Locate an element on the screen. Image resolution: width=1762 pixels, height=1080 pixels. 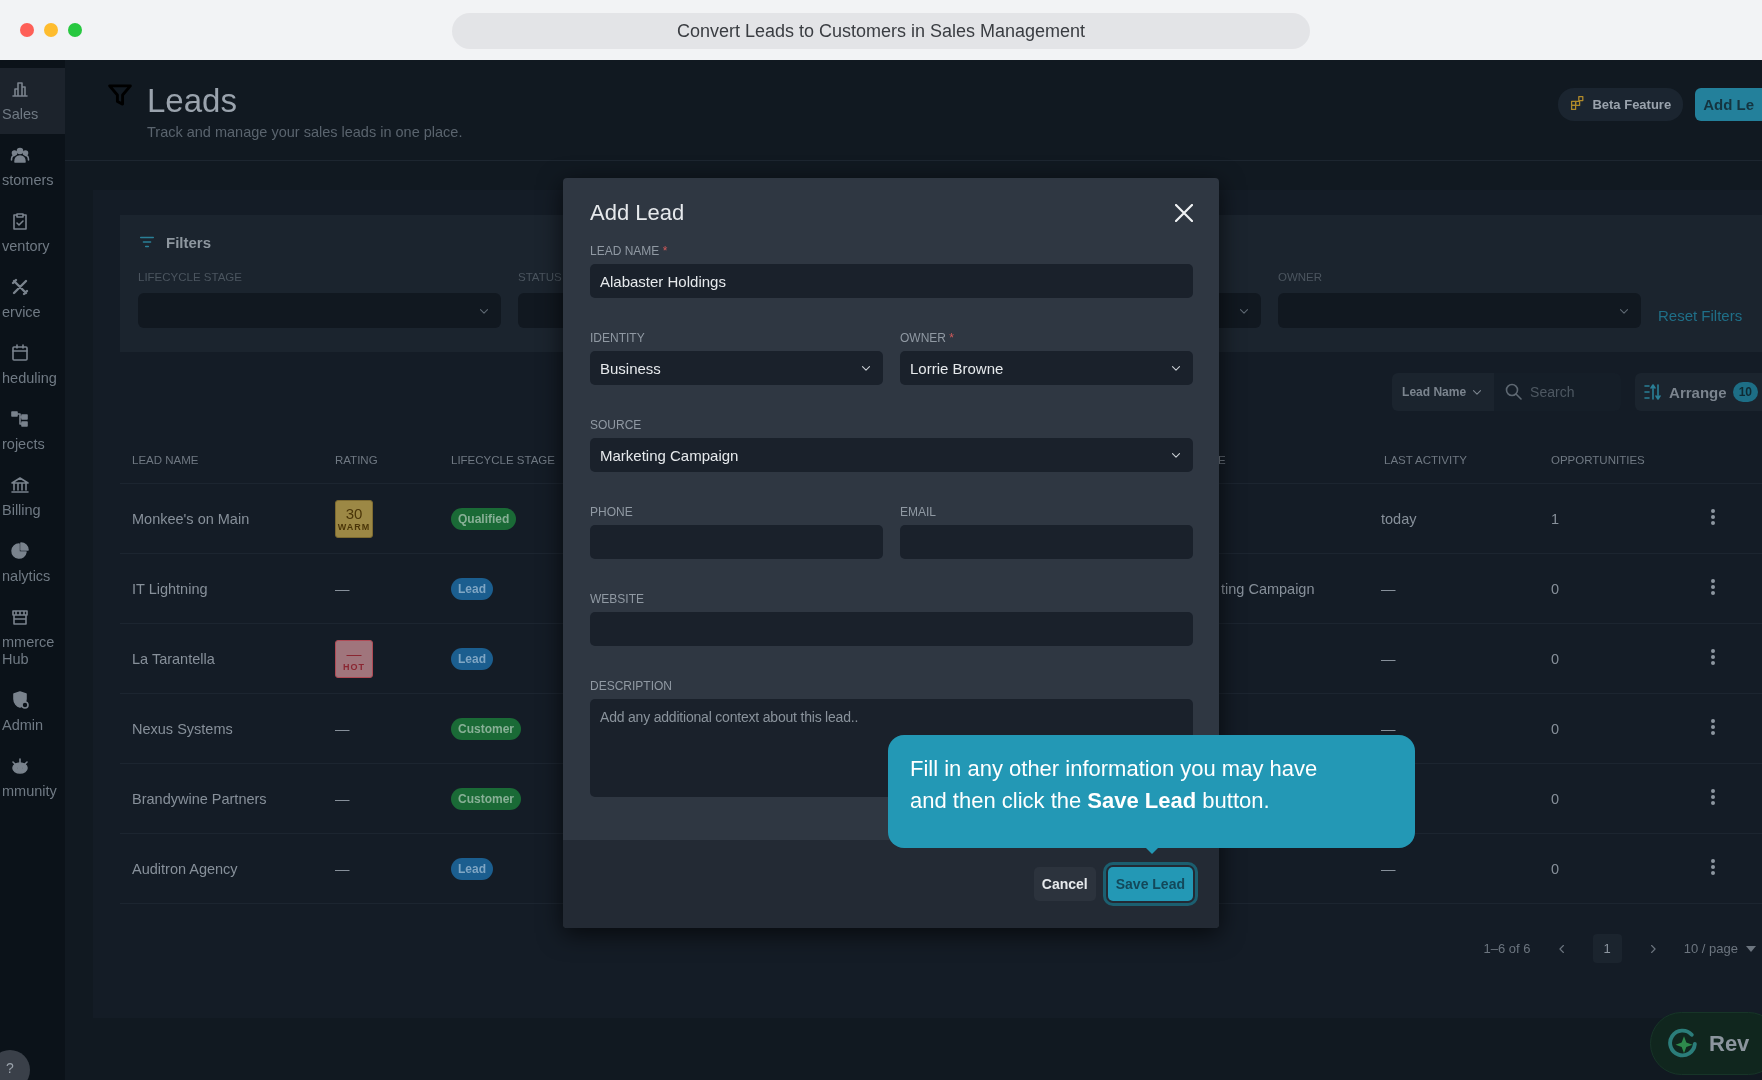
field-label: OWNER * is located at coordinates (927, 338).